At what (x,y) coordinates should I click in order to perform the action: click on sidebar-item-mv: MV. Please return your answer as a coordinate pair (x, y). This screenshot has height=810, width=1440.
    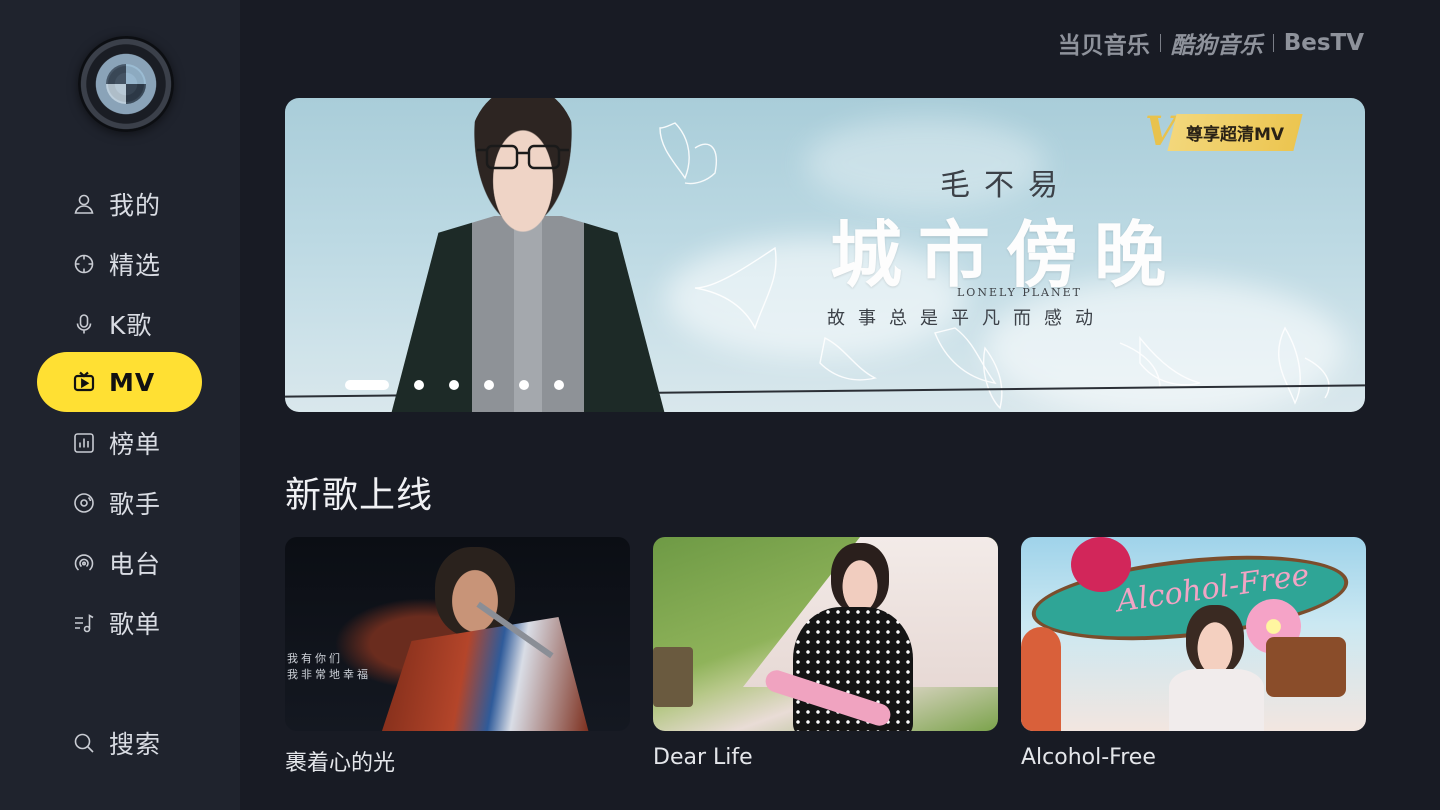
    Looking at the image, I should click on (119, 382).